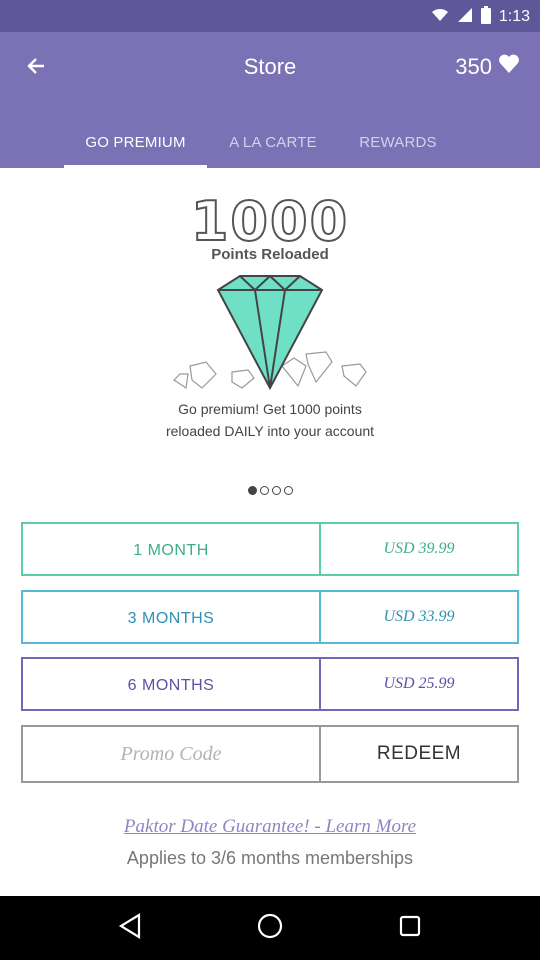  I want to click on hero-description-line1: Go premium! Get 1000 points, so click(270, 409).